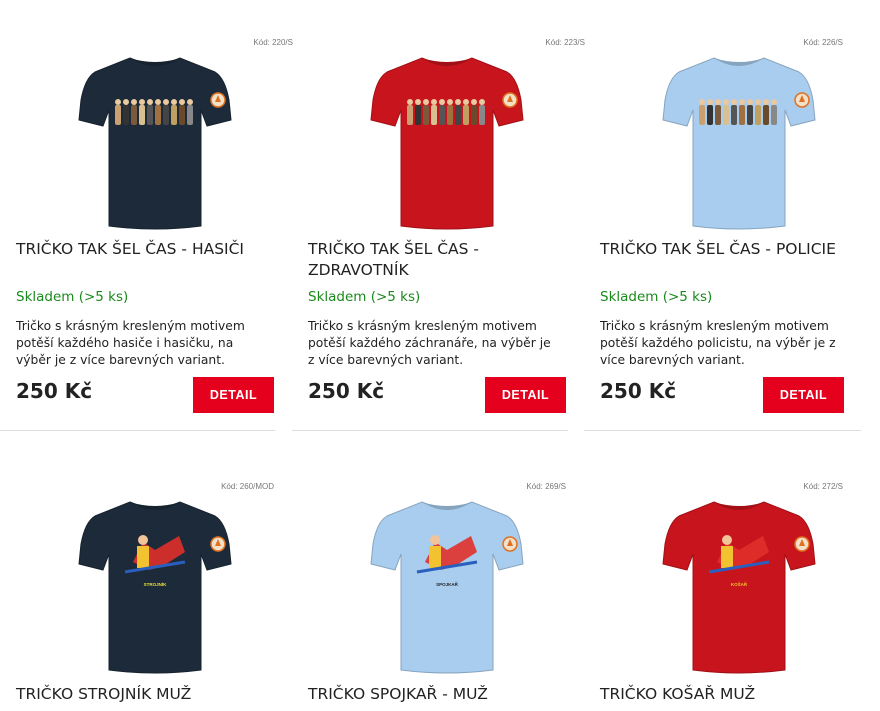 This screenshot has width=880, height=711. I want to click on product-title: TRIČKO TAK ŠEL ČAS - HASIČI, so click(141, 249).